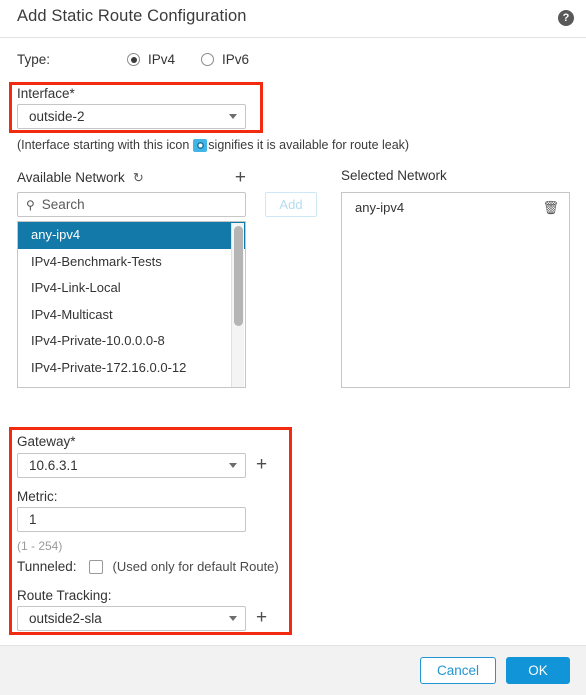  I want to click on list-item: IPv4-Private-10.0.0.0-8, so click(131, 341).